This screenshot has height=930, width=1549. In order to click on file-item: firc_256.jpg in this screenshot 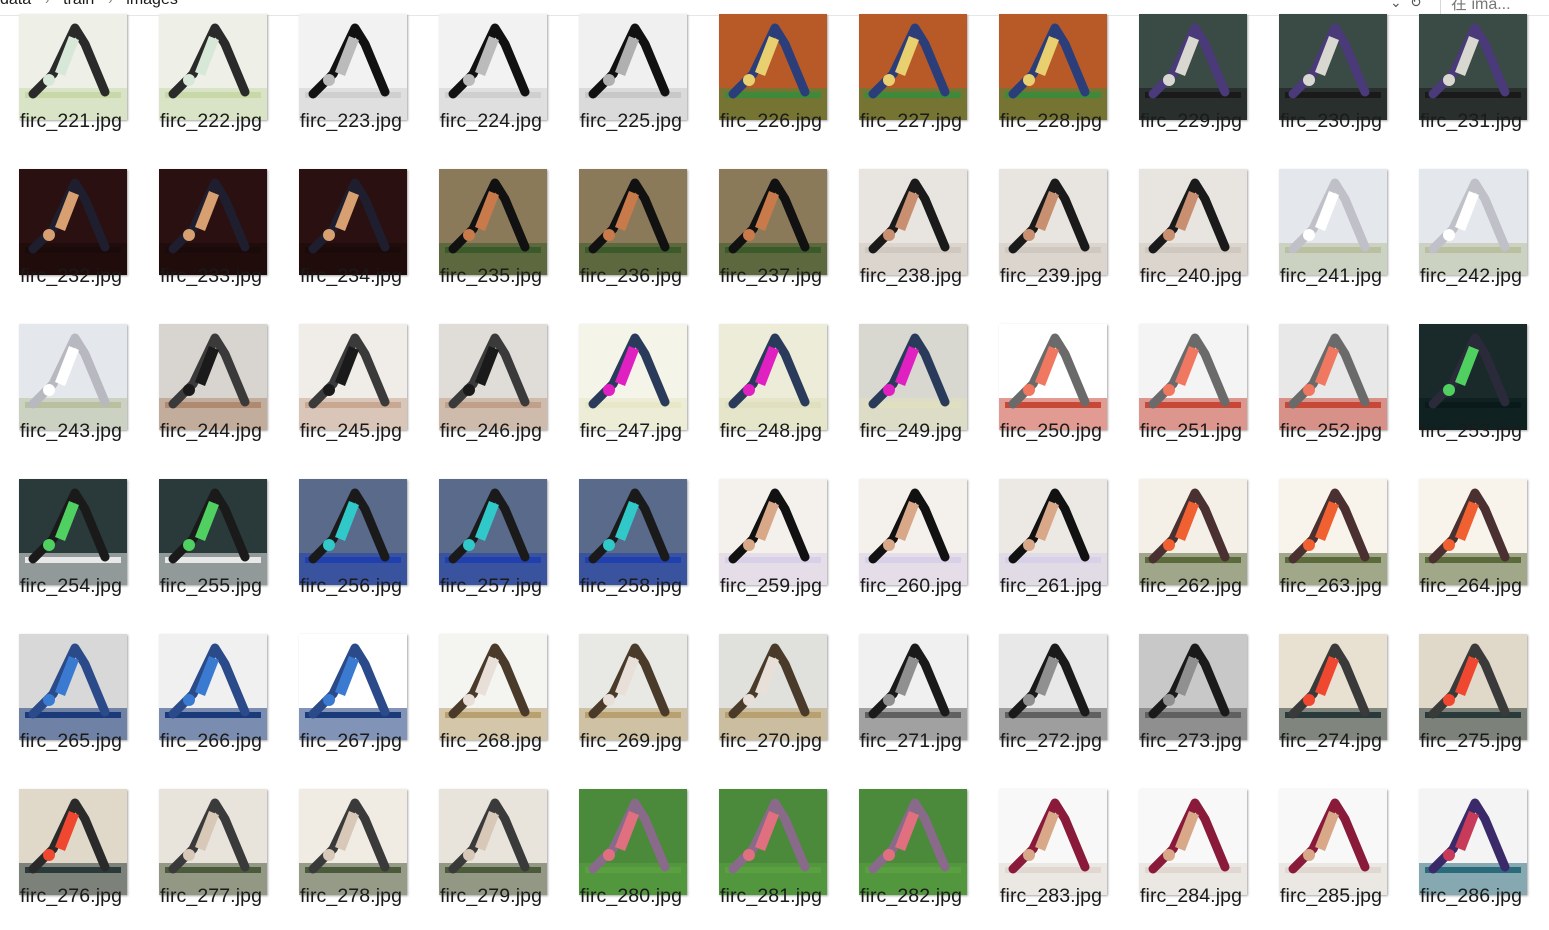, I will do `click(350, 542)`.